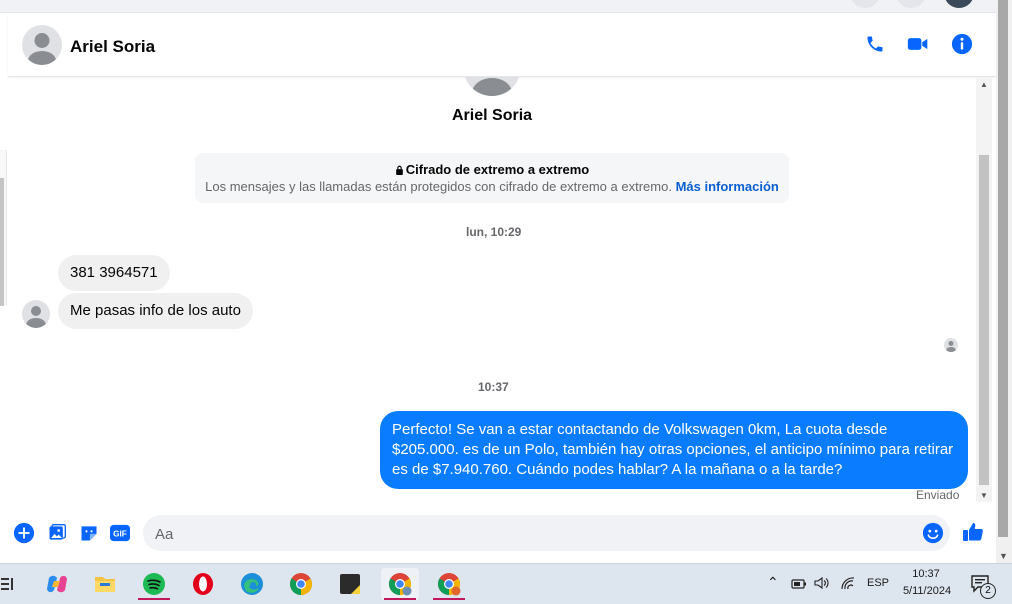  Describe the element at coordinates (350, 584) in the screenshot. I see `sticky-notes-icon` at that location.